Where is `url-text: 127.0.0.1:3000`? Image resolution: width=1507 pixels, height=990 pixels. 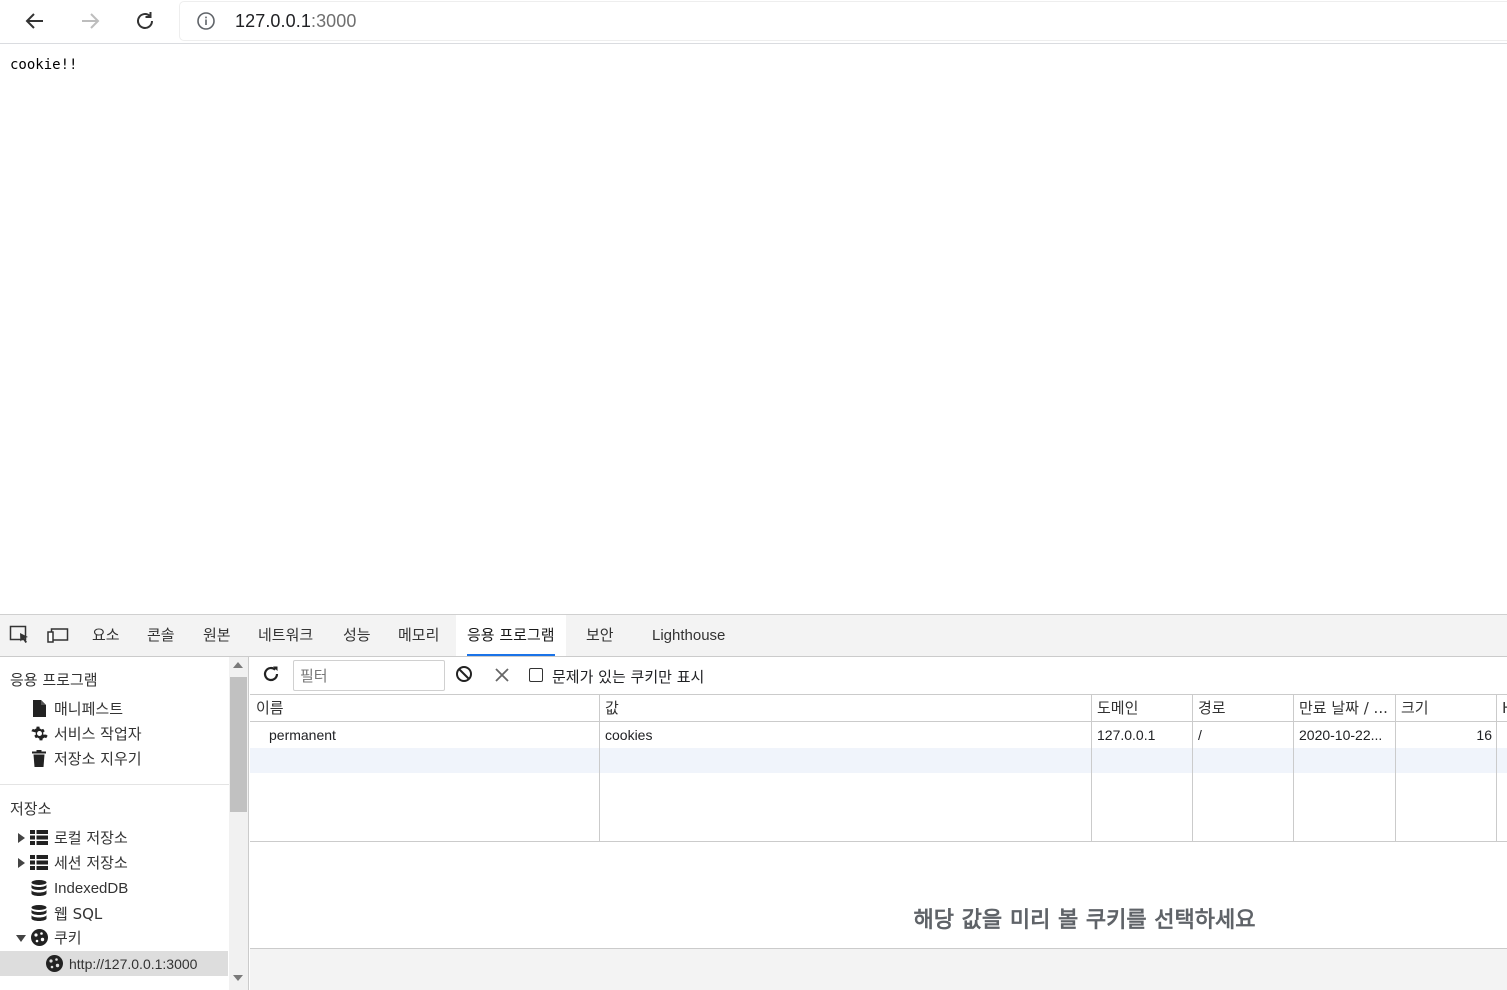
url-text: 127.0.0.1:3000 is located at coordinates (296, 21).